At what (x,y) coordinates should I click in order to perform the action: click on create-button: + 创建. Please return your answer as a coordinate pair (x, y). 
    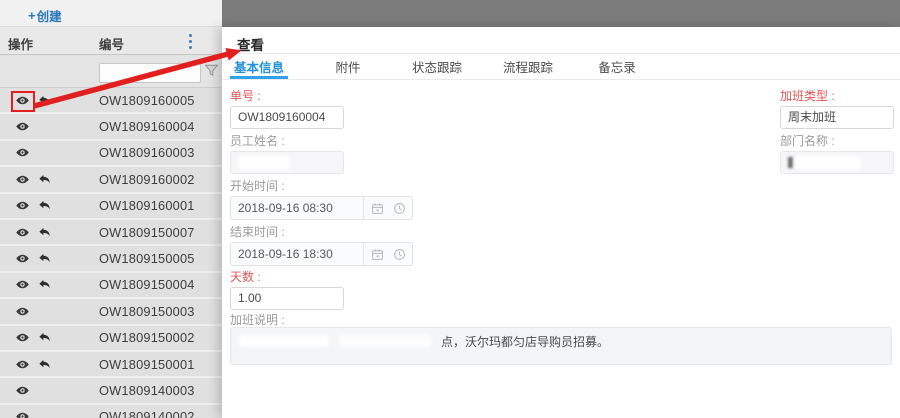
    Looking at the image, I should click on (45, 15).